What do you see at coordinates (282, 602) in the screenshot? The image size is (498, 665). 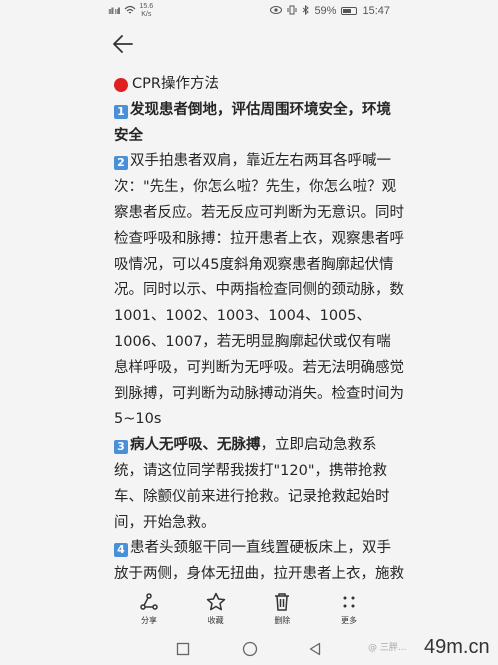 I see `trash-icon` at bounding box center [282, 602].